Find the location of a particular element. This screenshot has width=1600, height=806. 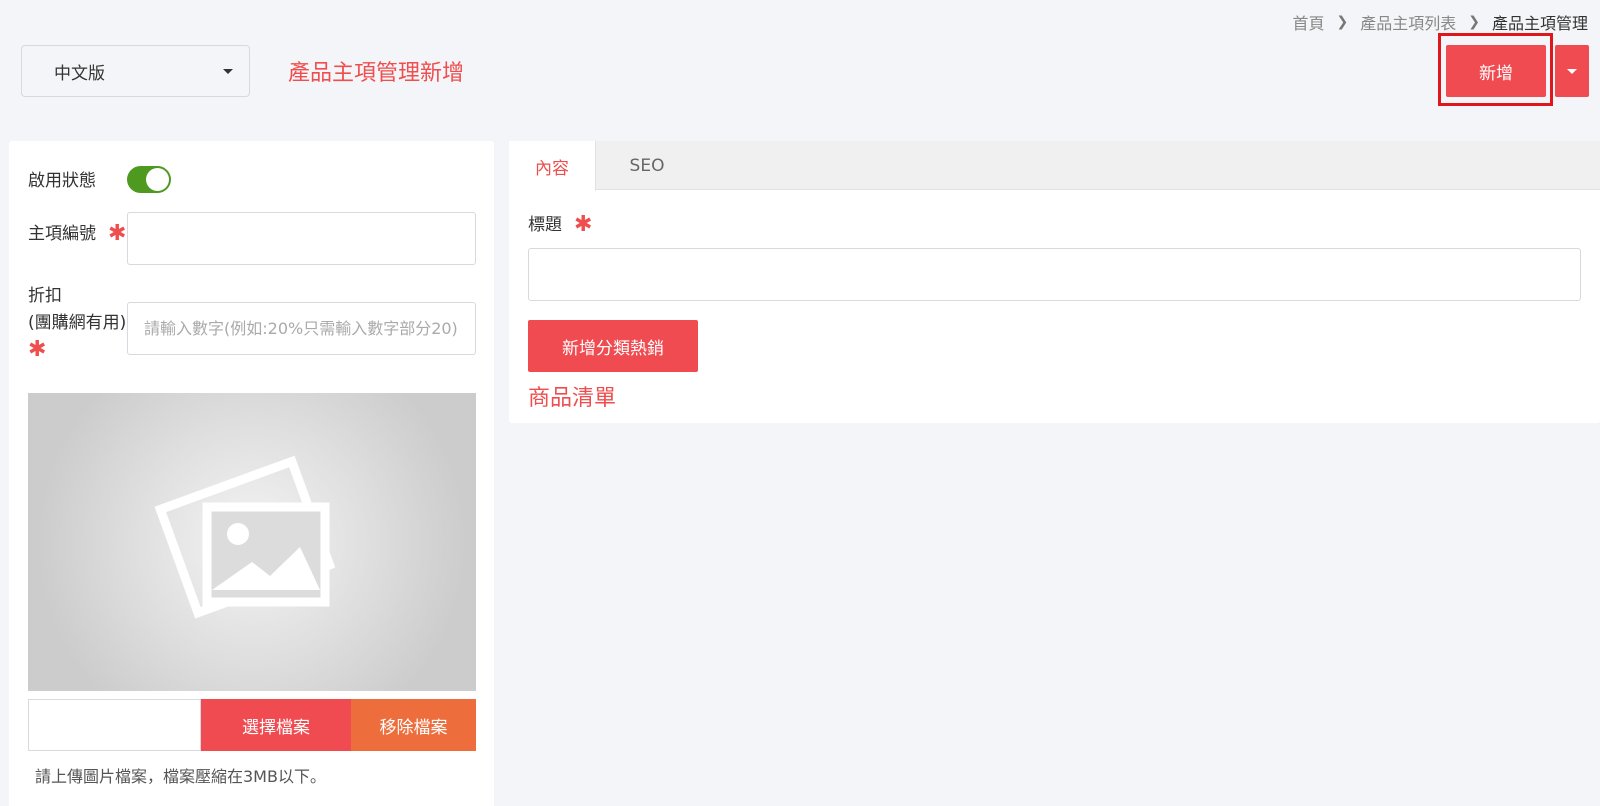

status-toggle is located at coordinates (149, 179).